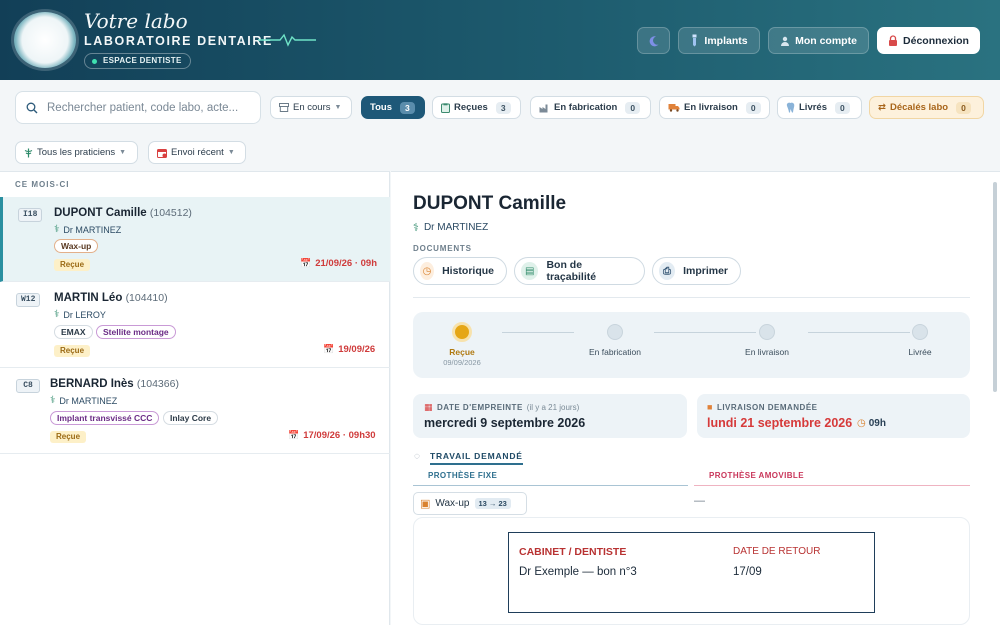 This screenshot has width=1000, height=625. Describe the element at coordinates (146, 298) in the screenshot. I see `patient-code: (104410)` at that location.